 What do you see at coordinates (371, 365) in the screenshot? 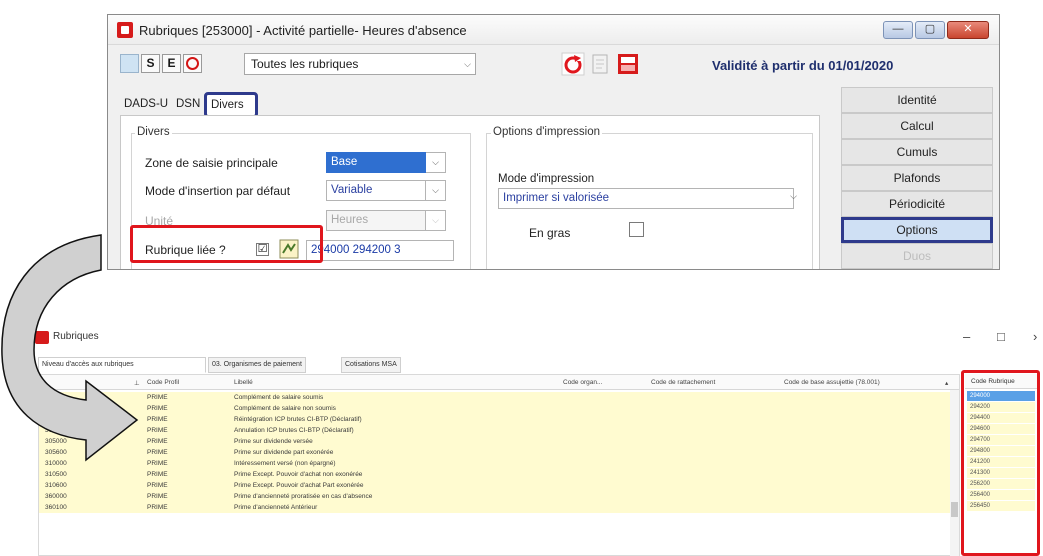
I see `tab-cotisations-msa: Cotisations MSA` at bounding box center [371, 365].